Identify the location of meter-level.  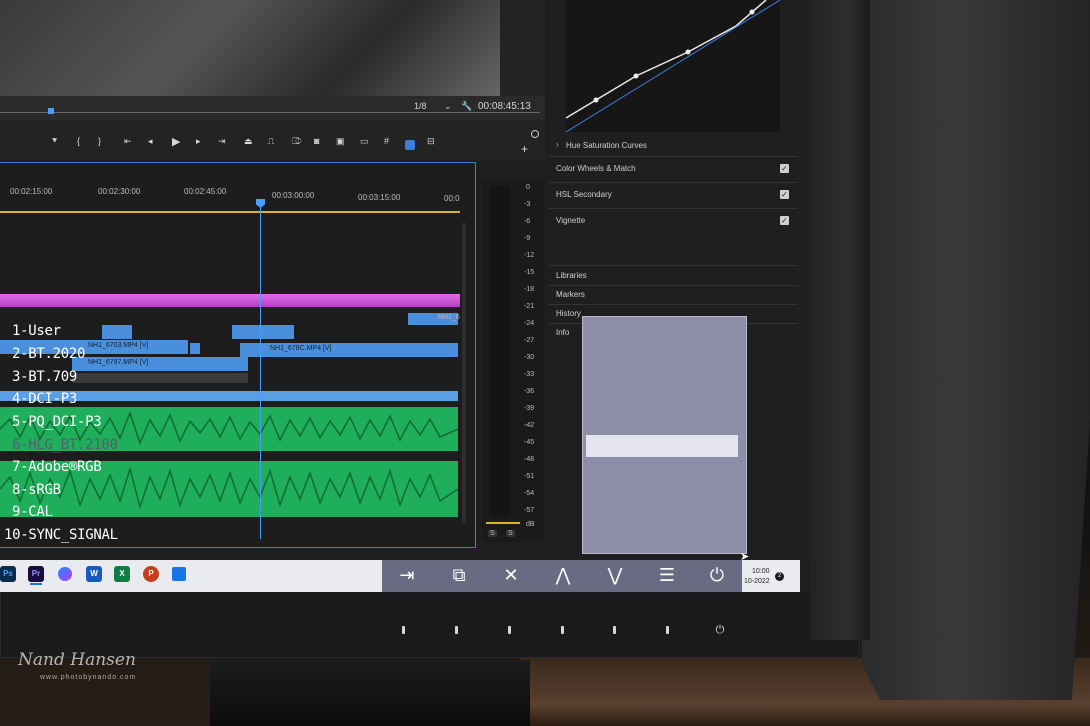
(503, 523).